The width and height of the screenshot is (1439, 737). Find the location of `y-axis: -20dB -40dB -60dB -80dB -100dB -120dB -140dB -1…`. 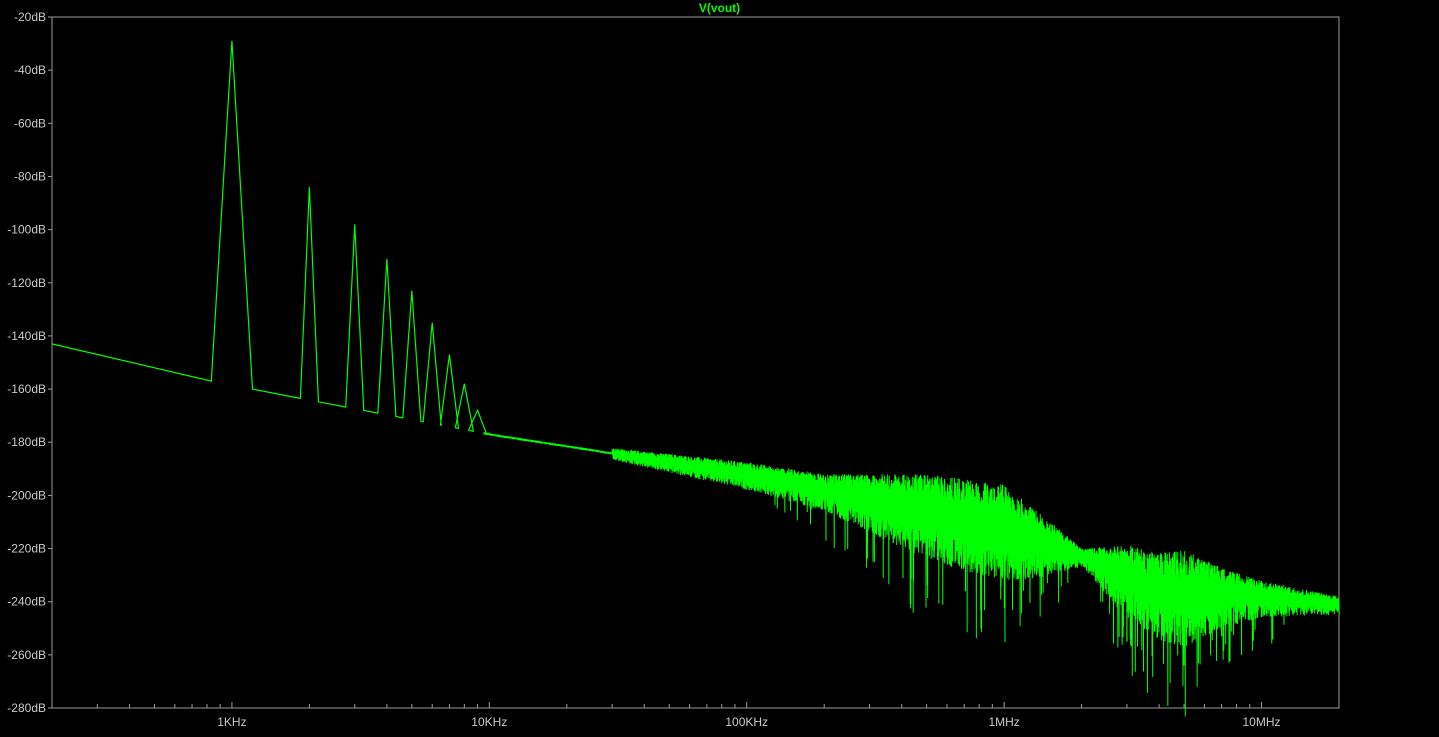

y-axis: -20dB -40dB -60dB -80dB -100dB -120dB -140dB -1… is located at coordinates (29, 362).